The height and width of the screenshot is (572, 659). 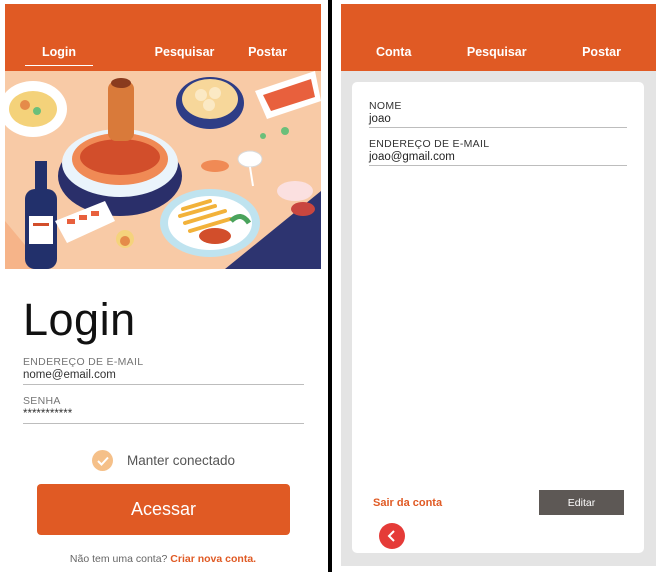 What do you see at coordinates (181, 460) in the screenshot?
I see `remember-label: Manter conectado` at bounding box center [181, 460].